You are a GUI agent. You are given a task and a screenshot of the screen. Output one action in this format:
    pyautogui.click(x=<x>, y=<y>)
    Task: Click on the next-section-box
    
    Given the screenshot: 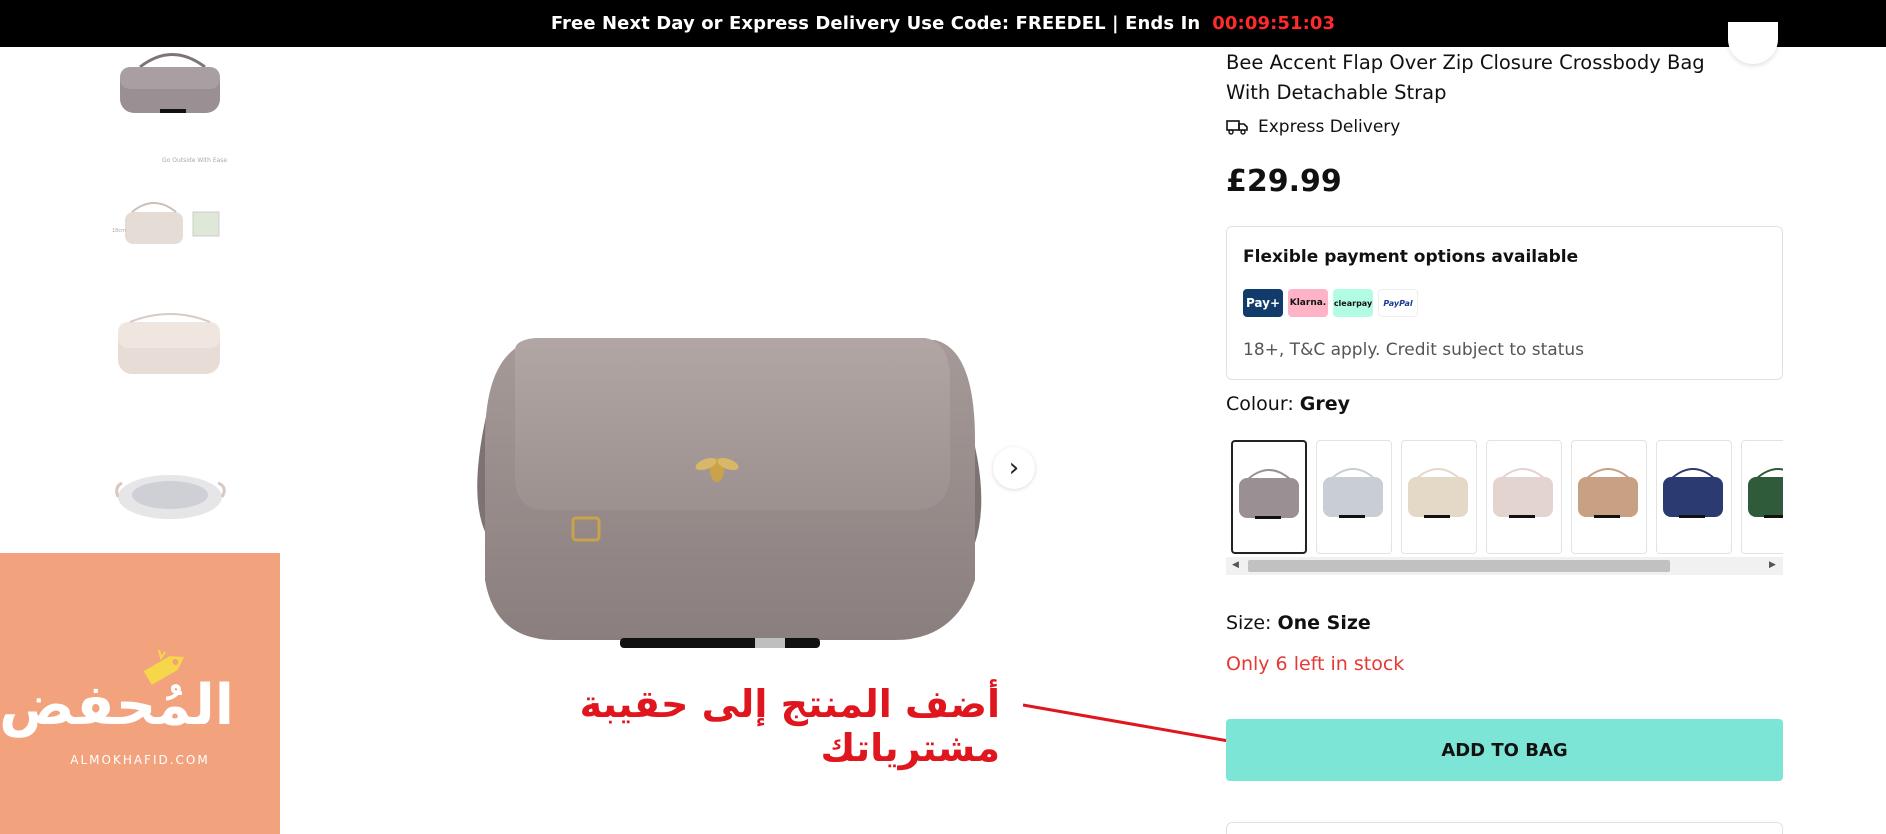 What is the action you would take?
    pyautogui.click(x=1504, y=828)
    